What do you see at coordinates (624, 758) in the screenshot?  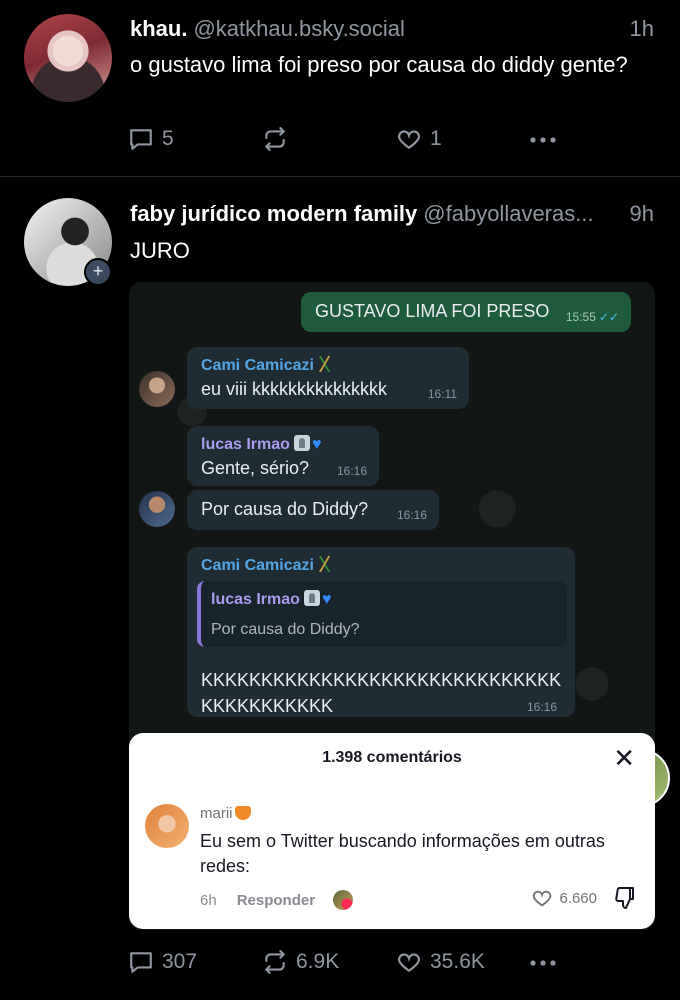 I see `close-icon: ✕` at bounding box center [624, 758].